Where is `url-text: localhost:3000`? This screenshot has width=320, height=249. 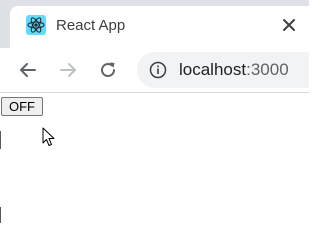 url-text: localhost:3000 is located at coordinates (234, 70).